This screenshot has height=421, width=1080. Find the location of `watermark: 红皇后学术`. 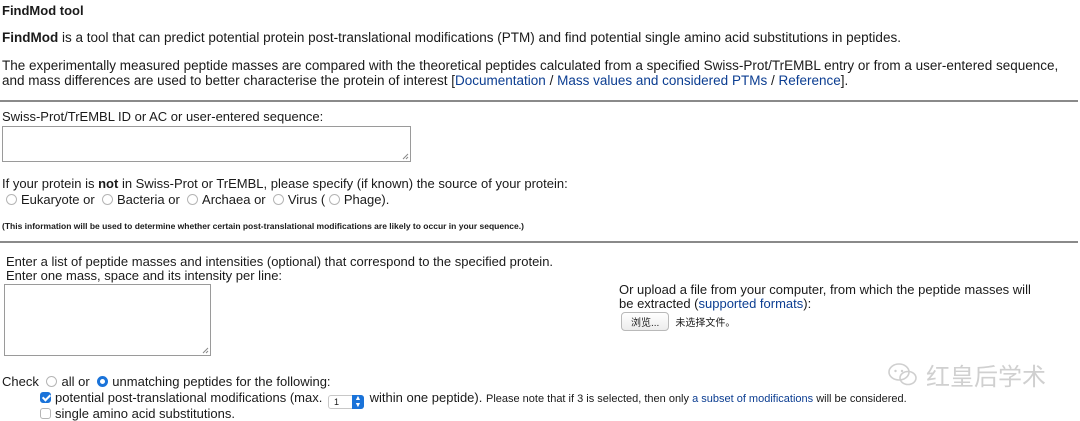

watermark: 红皇后学术 is located at coordinates (967, 374).